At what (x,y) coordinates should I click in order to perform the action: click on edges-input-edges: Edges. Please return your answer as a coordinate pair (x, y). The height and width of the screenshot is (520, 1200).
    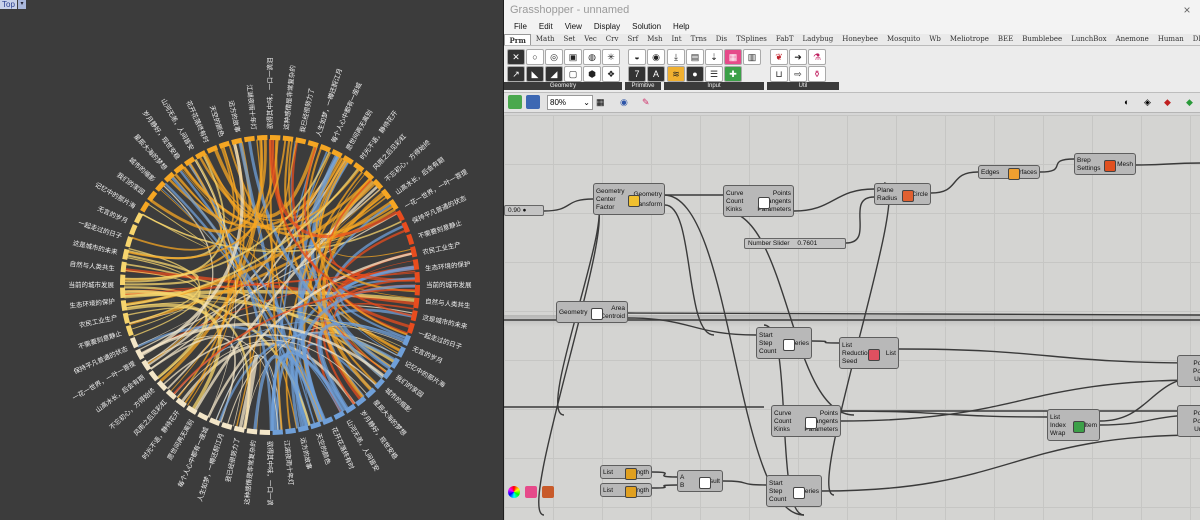
    Looking at the image, I should click on (990, 172).